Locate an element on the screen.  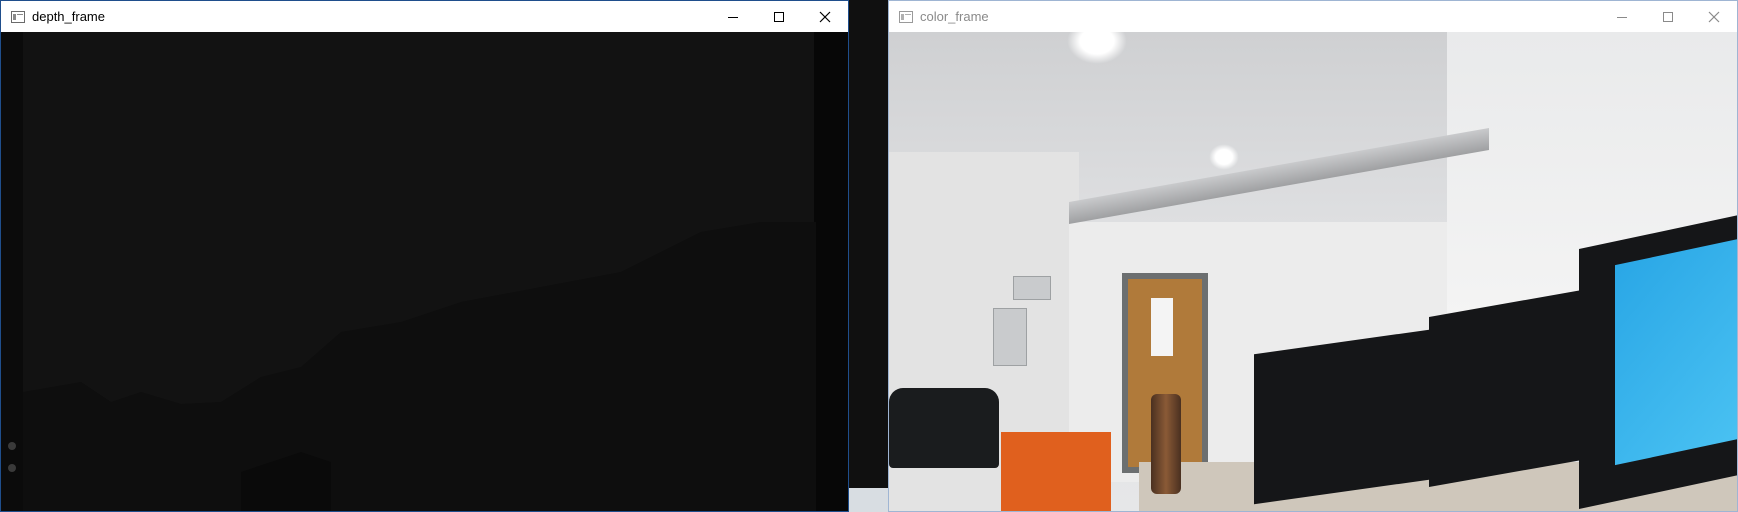
wall-switch-panel is located at coordinates (1010, 337).